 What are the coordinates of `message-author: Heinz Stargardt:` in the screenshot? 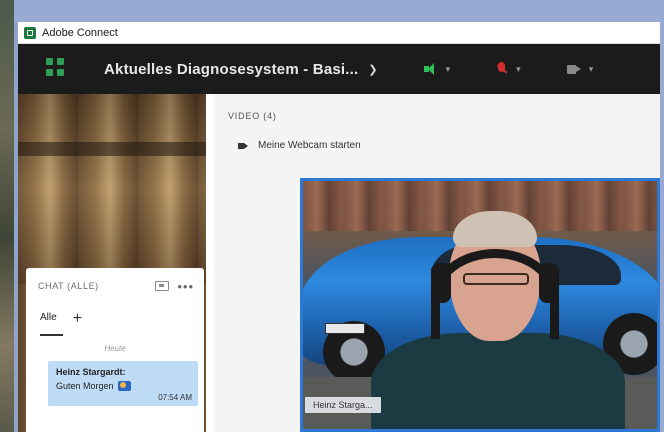 It's located at (91, 372).